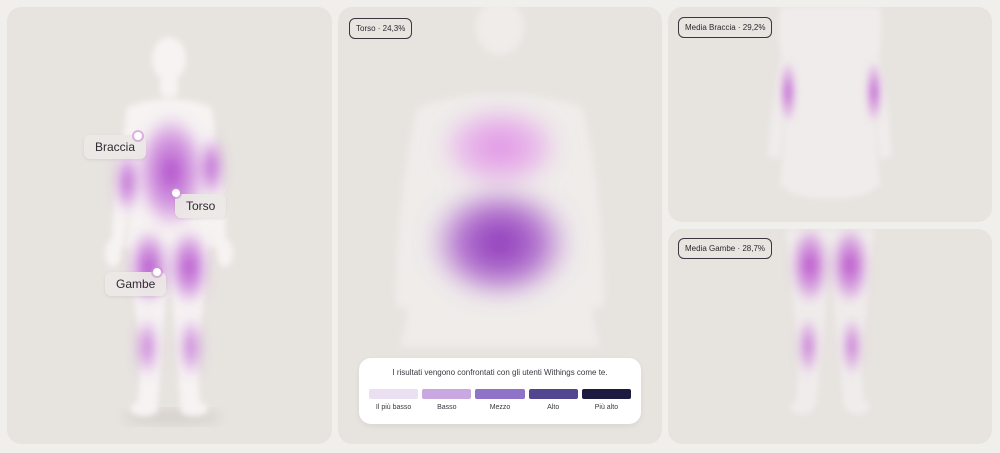  Describe the element at coordinates (830, 321) in the screenshot. I see `legs-figure` at that location.